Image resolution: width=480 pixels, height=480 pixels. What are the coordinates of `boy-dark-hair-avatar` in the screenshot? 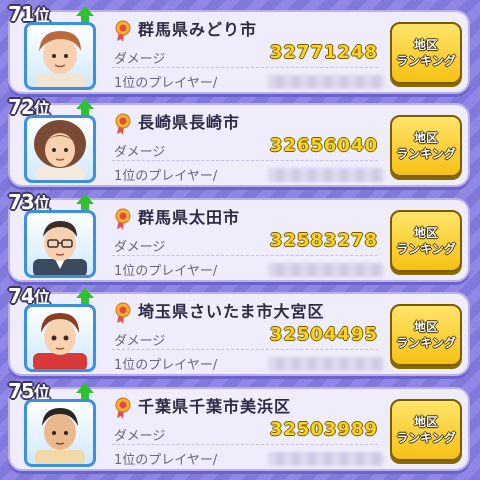 It's located at (60, 433).